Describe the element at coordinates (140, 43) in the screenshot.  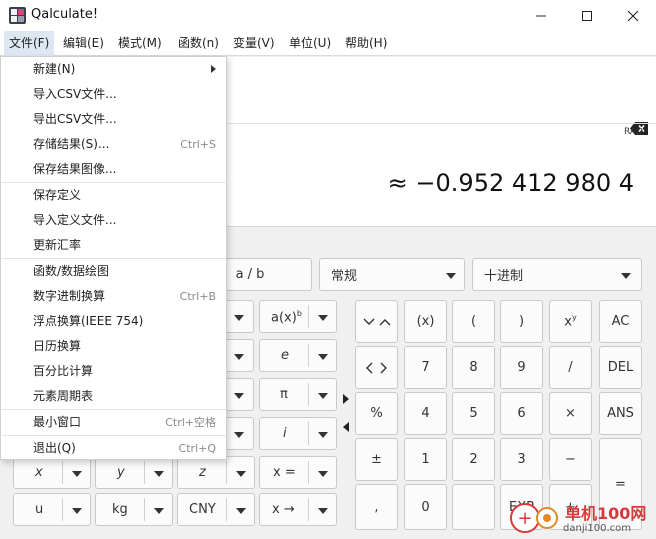
I see `menu-mode: 模式(M)` at that location.